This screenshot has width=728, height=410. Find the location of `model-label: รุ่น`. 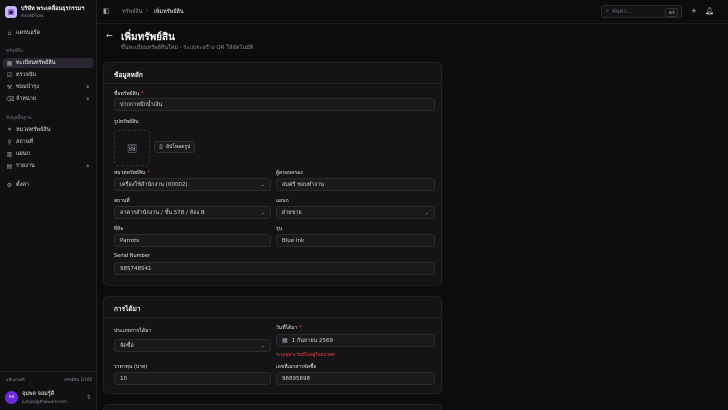

model-label: รุ่น is located at coordinates (279, 229).